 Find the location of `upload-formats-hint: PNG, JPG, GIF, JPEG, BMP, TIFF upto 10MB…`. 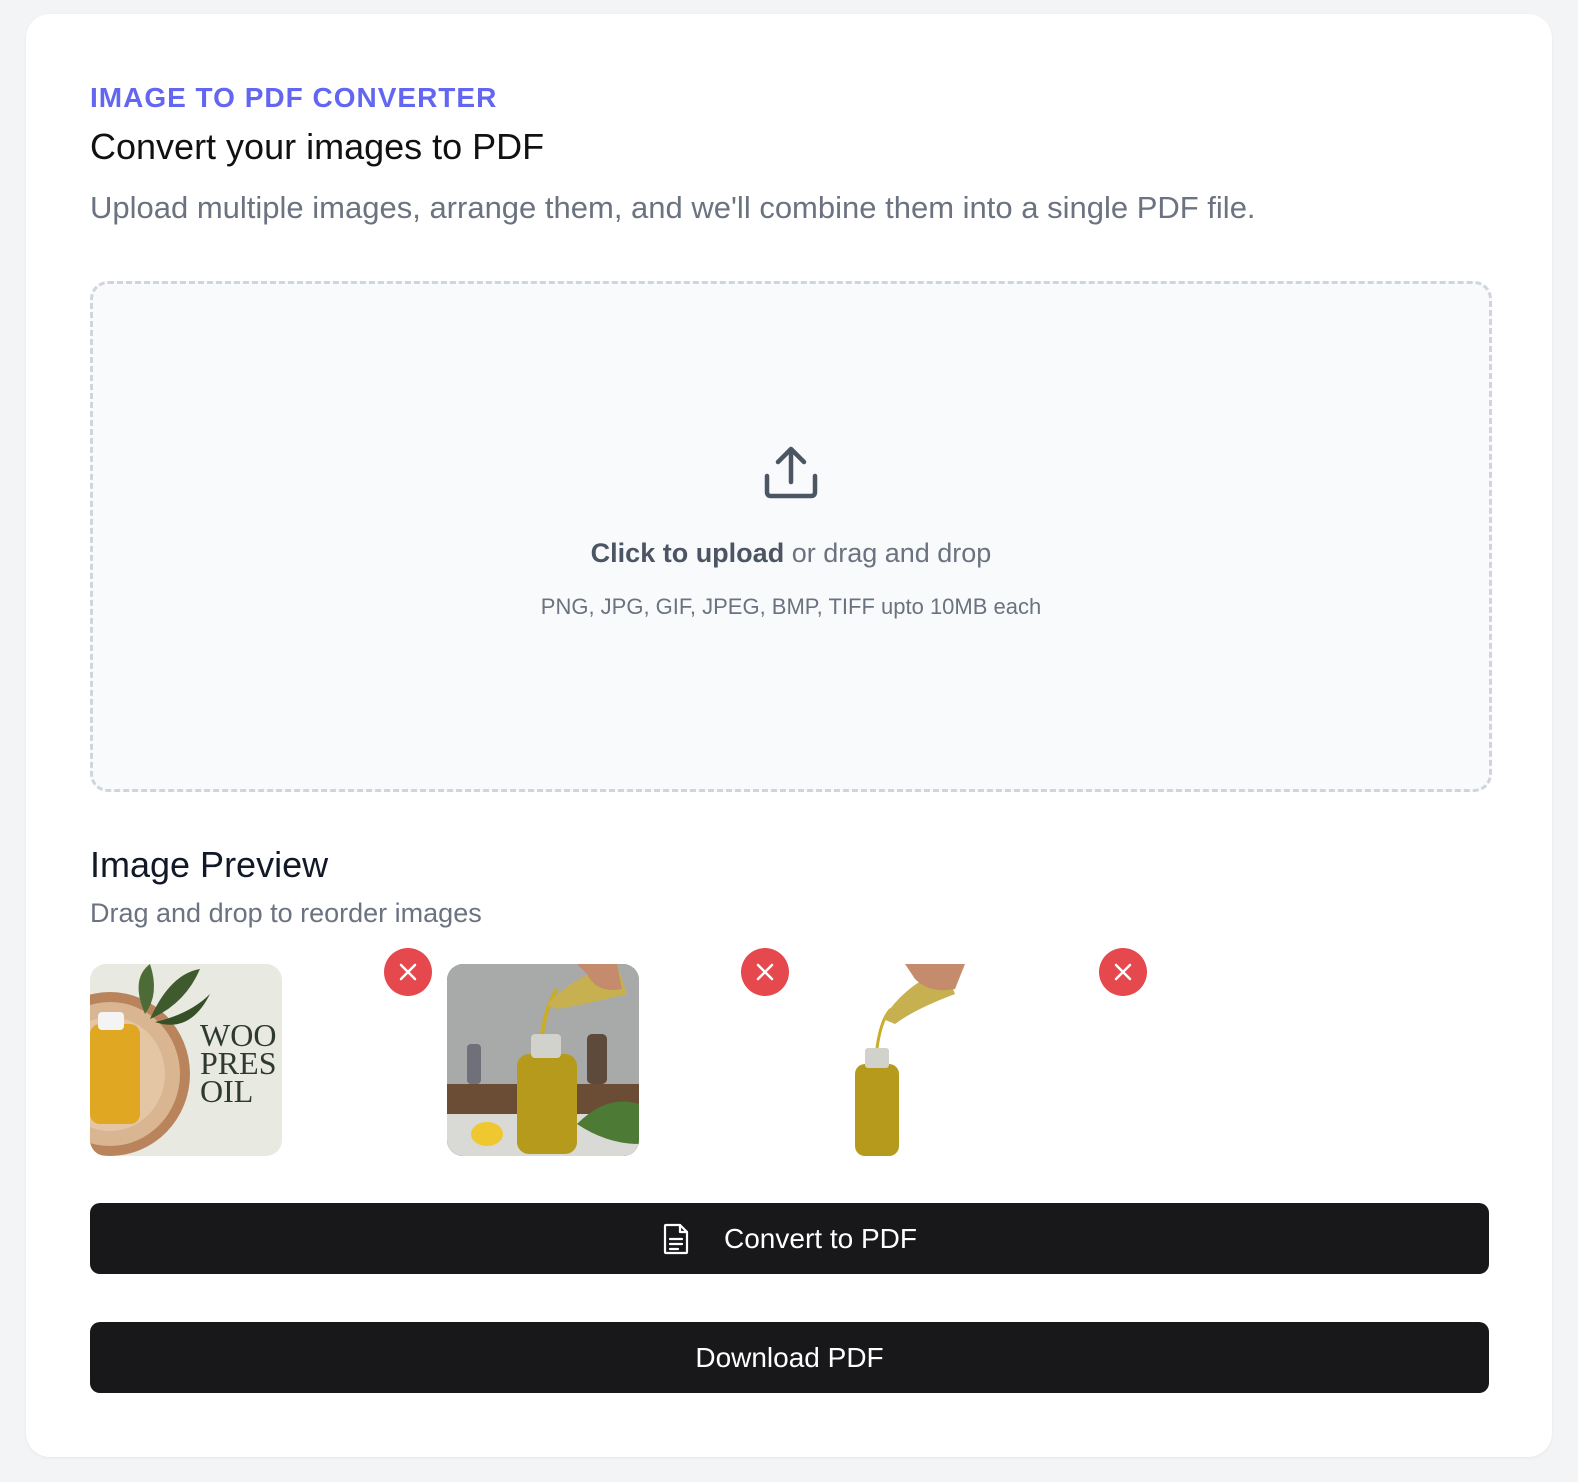

upload-formats-hint: PNG, JPG, GIF, JPEG, BMP, TIFF upto 10MB… is located at coordinates (791, 606).